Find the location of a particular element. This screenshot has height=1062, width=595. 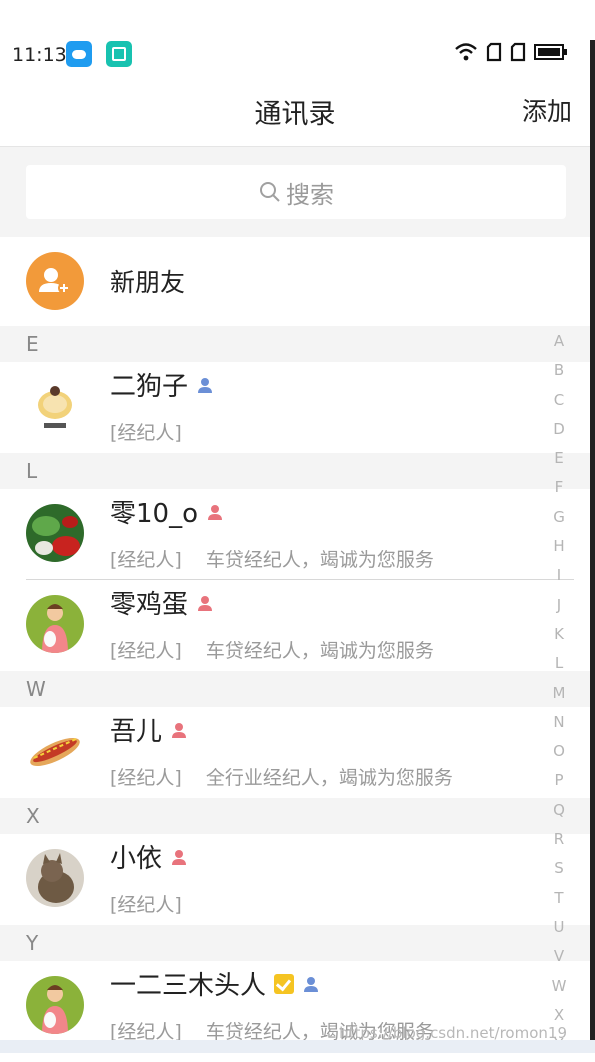

index-letter-h: H is located at coordinates (559, 549).